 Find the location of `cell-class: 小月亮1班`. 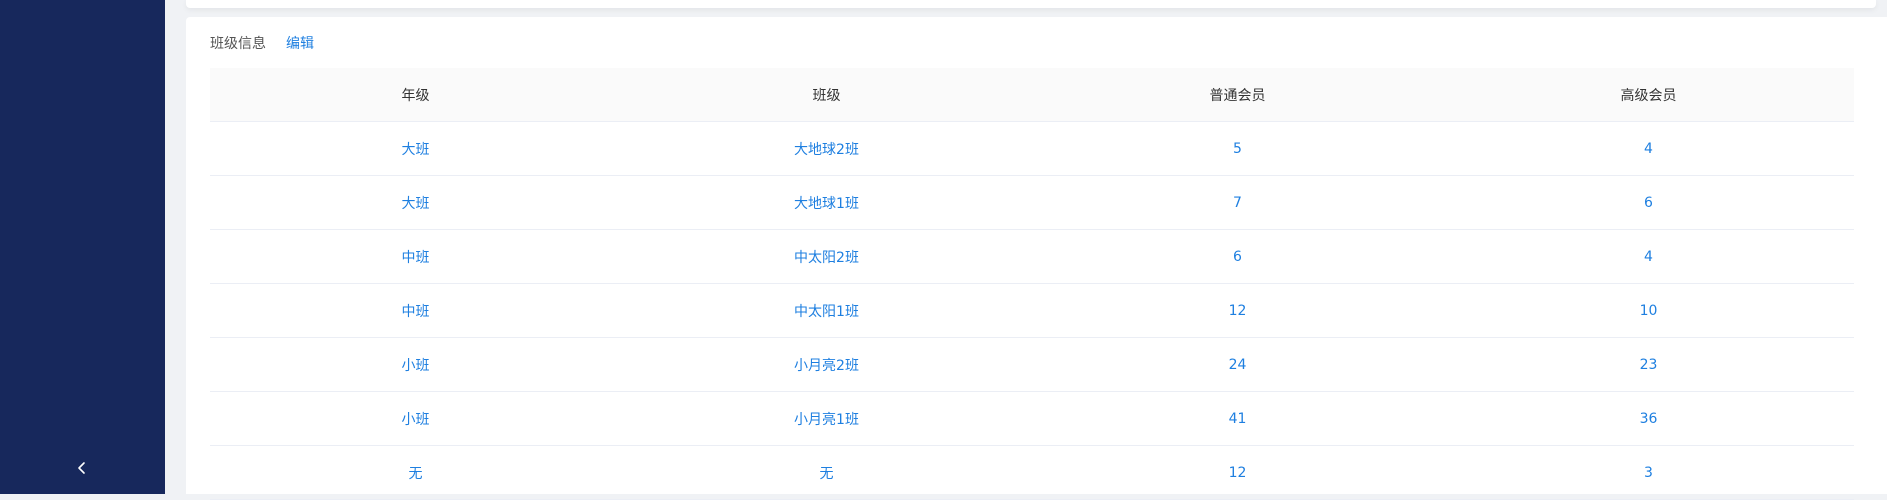

cell-class: 小月亮1班 is located at coordinates (826, 418).